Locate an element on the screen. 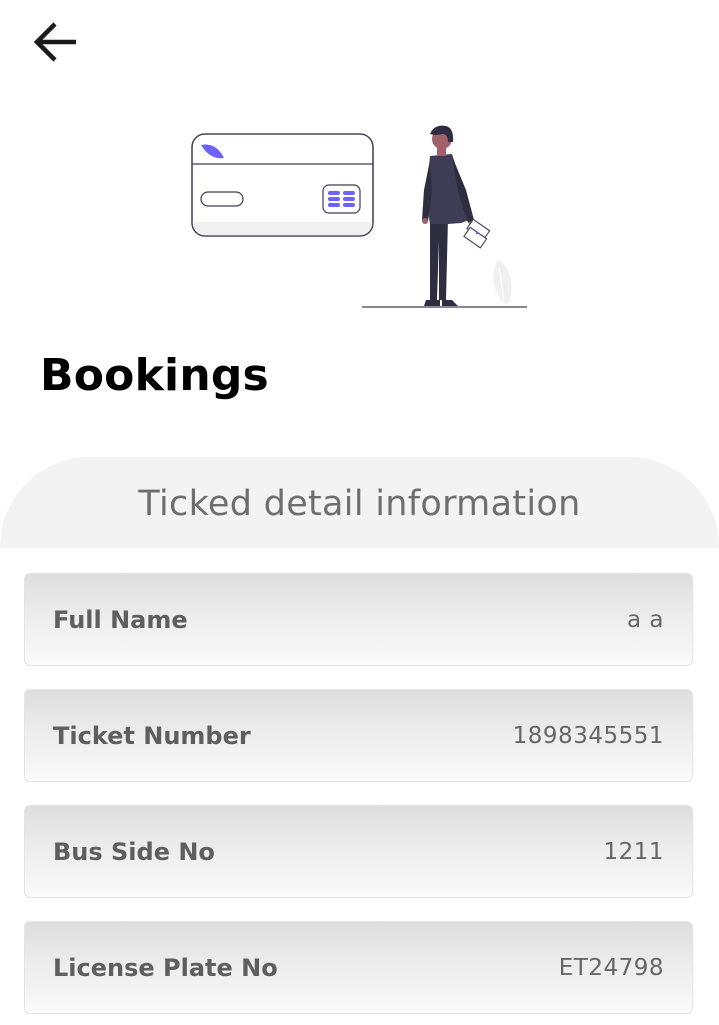 This screenshot has height=1025, width=719. detail-label: Full Name is located at coordinates (120, 619).